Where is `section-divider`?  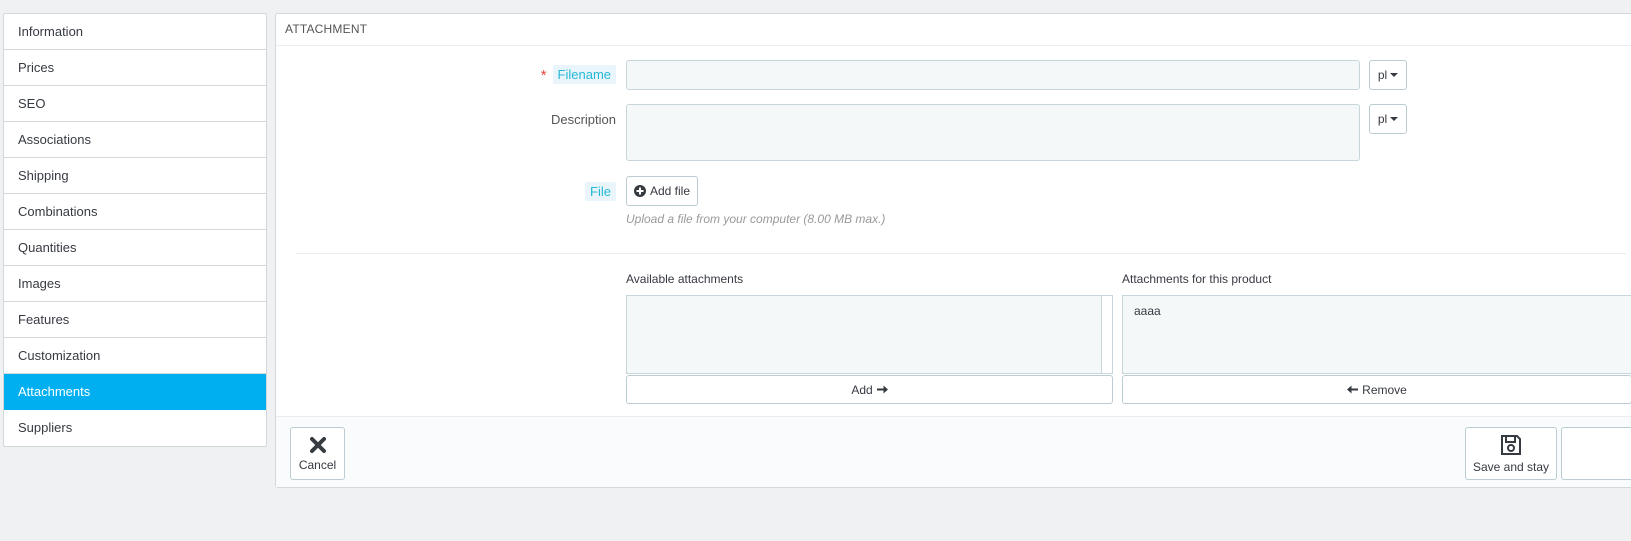 section-divider is located at coordinates (961, 253).